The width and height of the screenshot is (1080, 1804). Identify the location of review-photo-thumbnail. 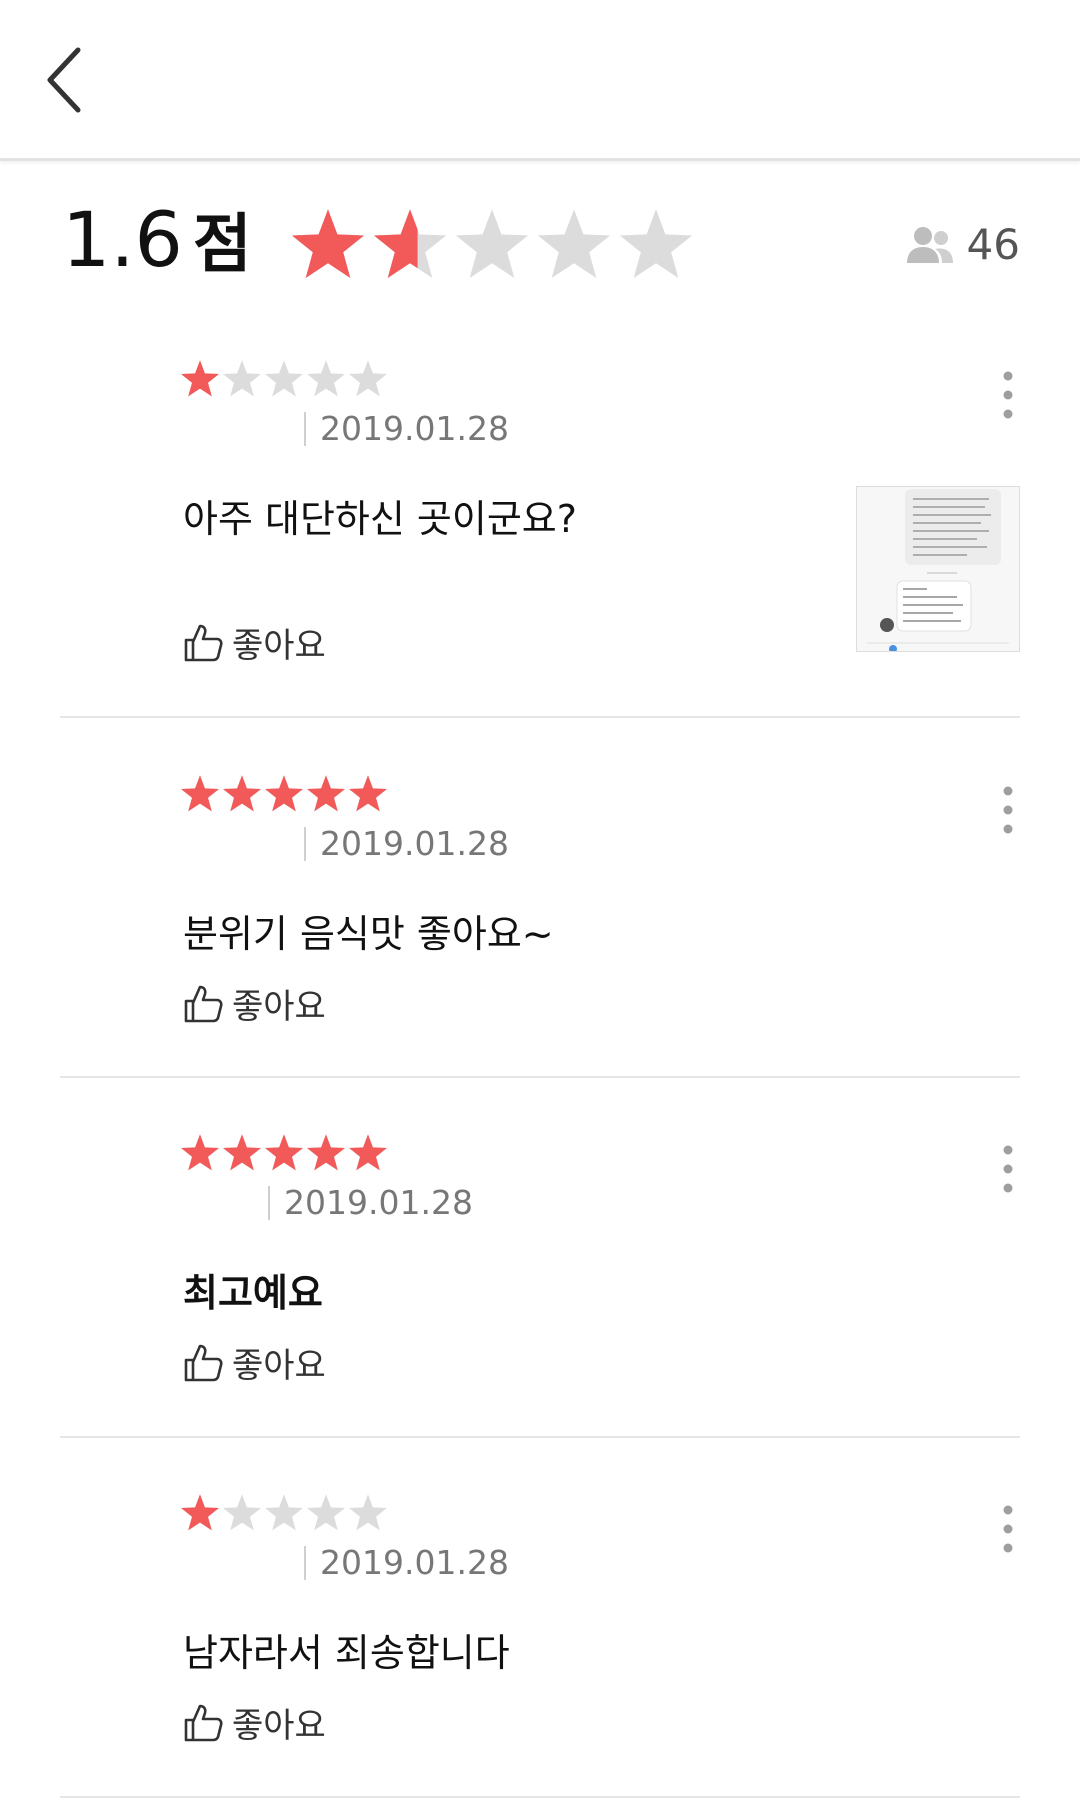
(938, 569).